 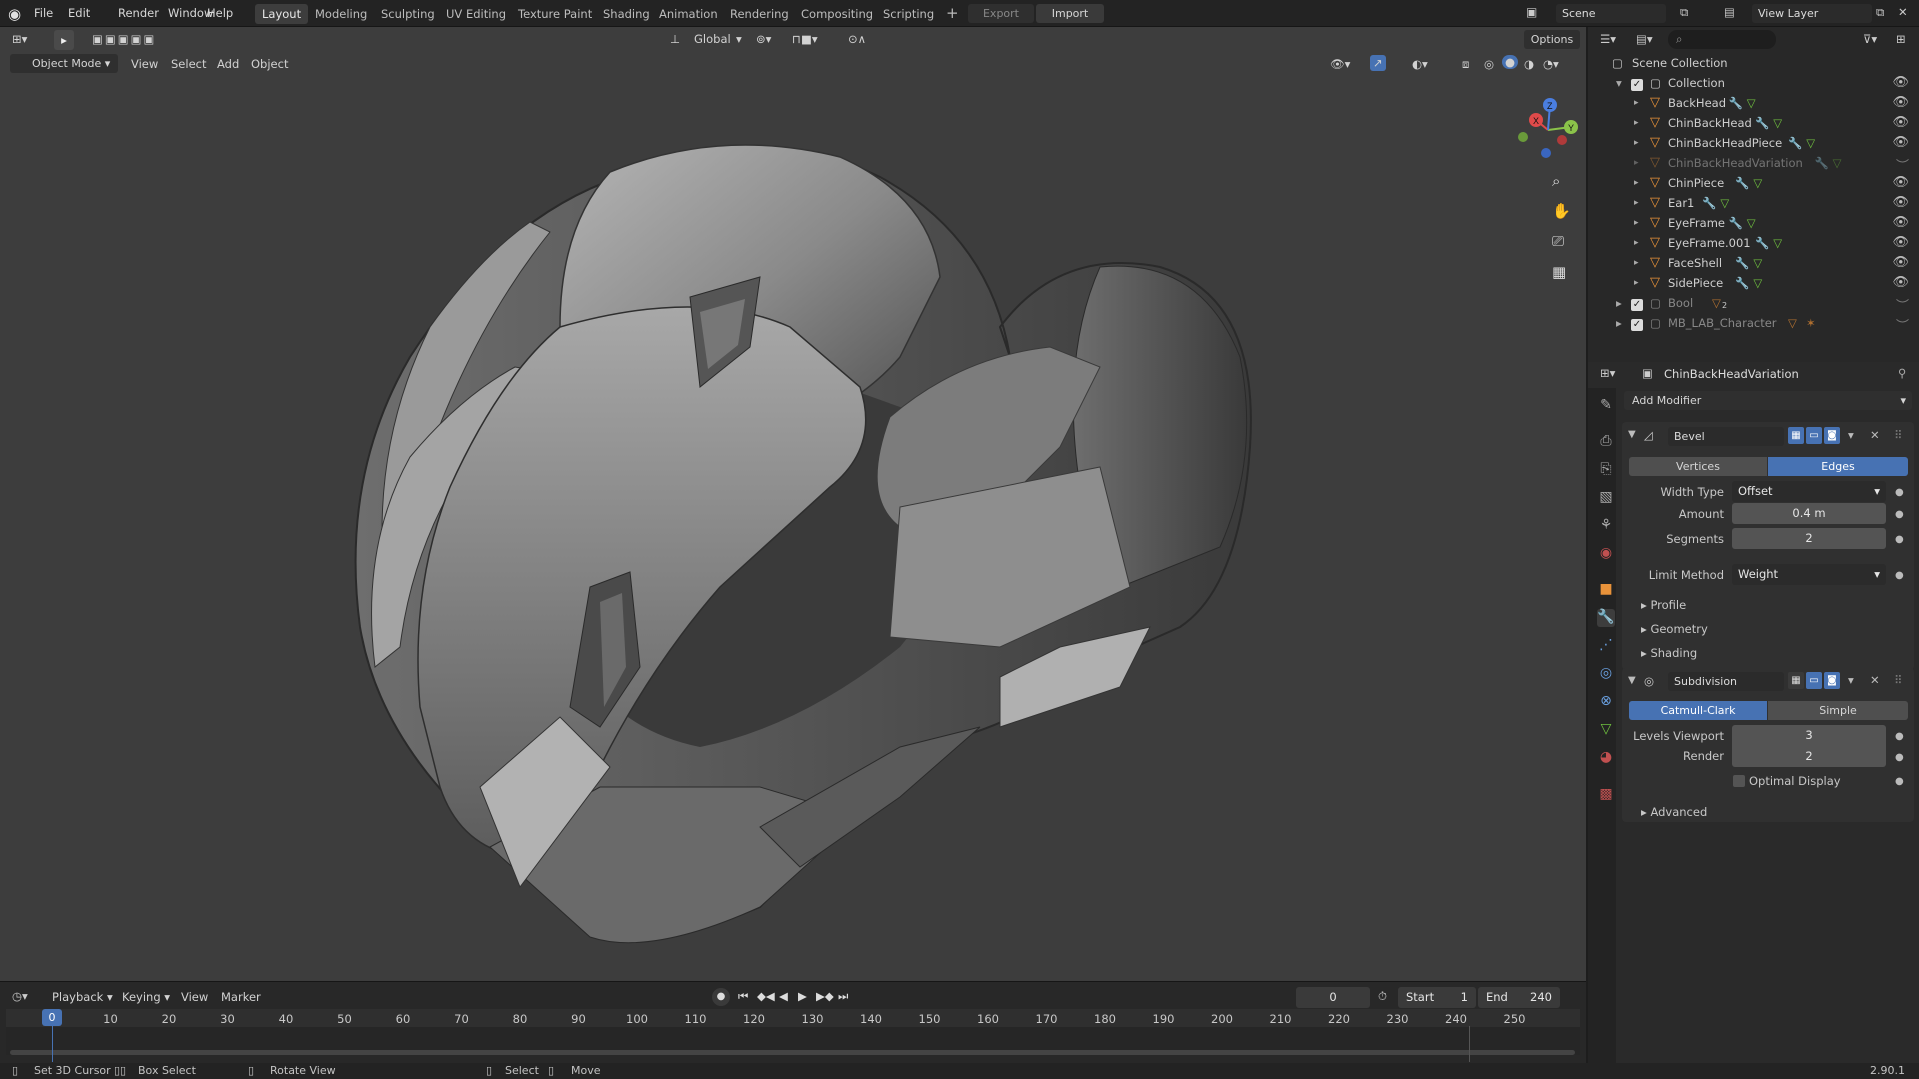 I want to click on bool-collection-row: ▸ ✓ ▢ Bool ▽ 2 ︶, so click(x=1753, y=303).